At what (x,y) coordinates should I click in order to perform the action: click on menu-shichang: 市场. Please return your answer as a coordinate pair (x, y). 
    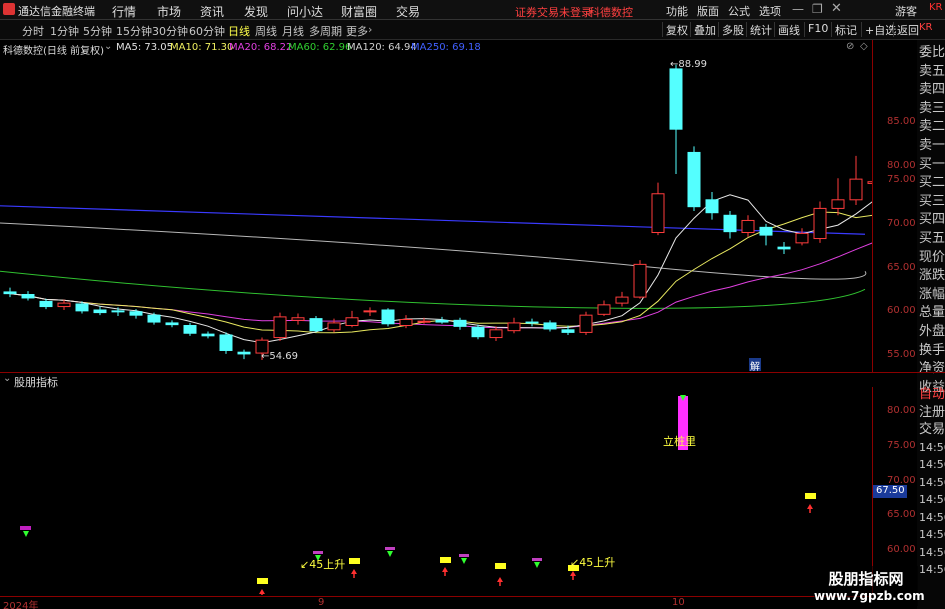
    Looking at the image, I should click on (169, 11).